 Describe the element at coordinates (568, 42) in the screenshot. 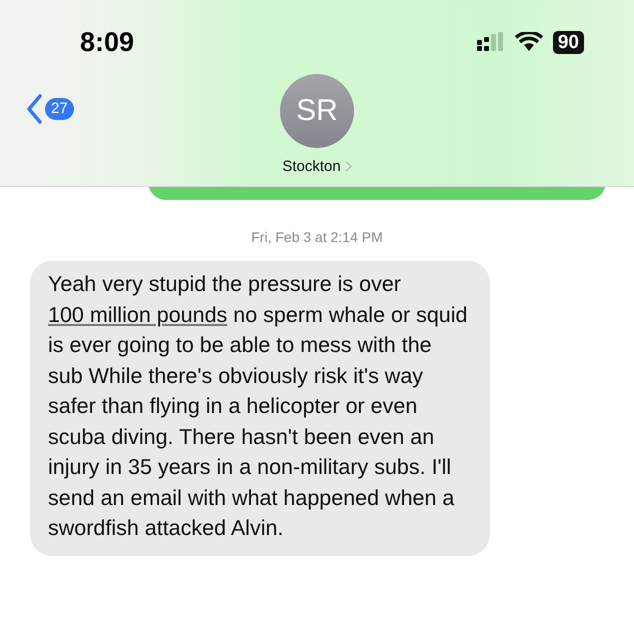

I see `battery-indicator: 90` at that location.